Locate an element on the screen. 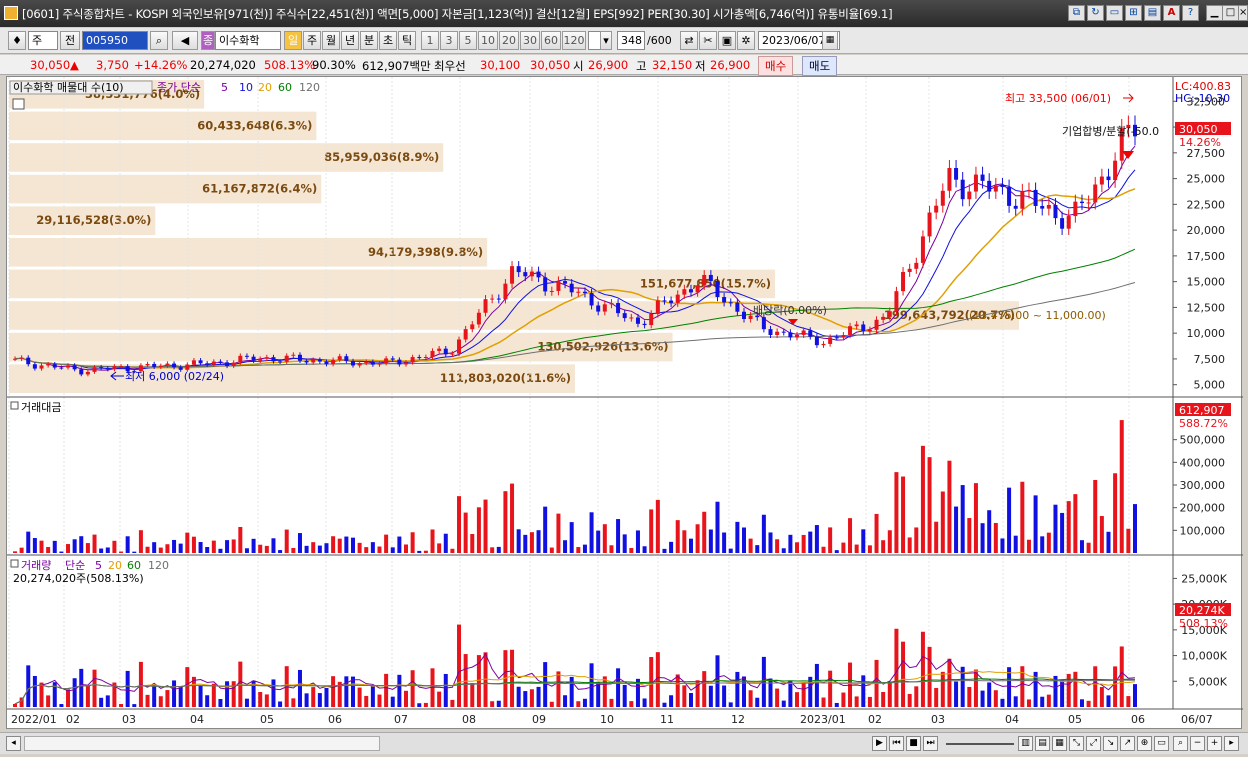  interval-button: 20 is located at coordinates (509, 40).